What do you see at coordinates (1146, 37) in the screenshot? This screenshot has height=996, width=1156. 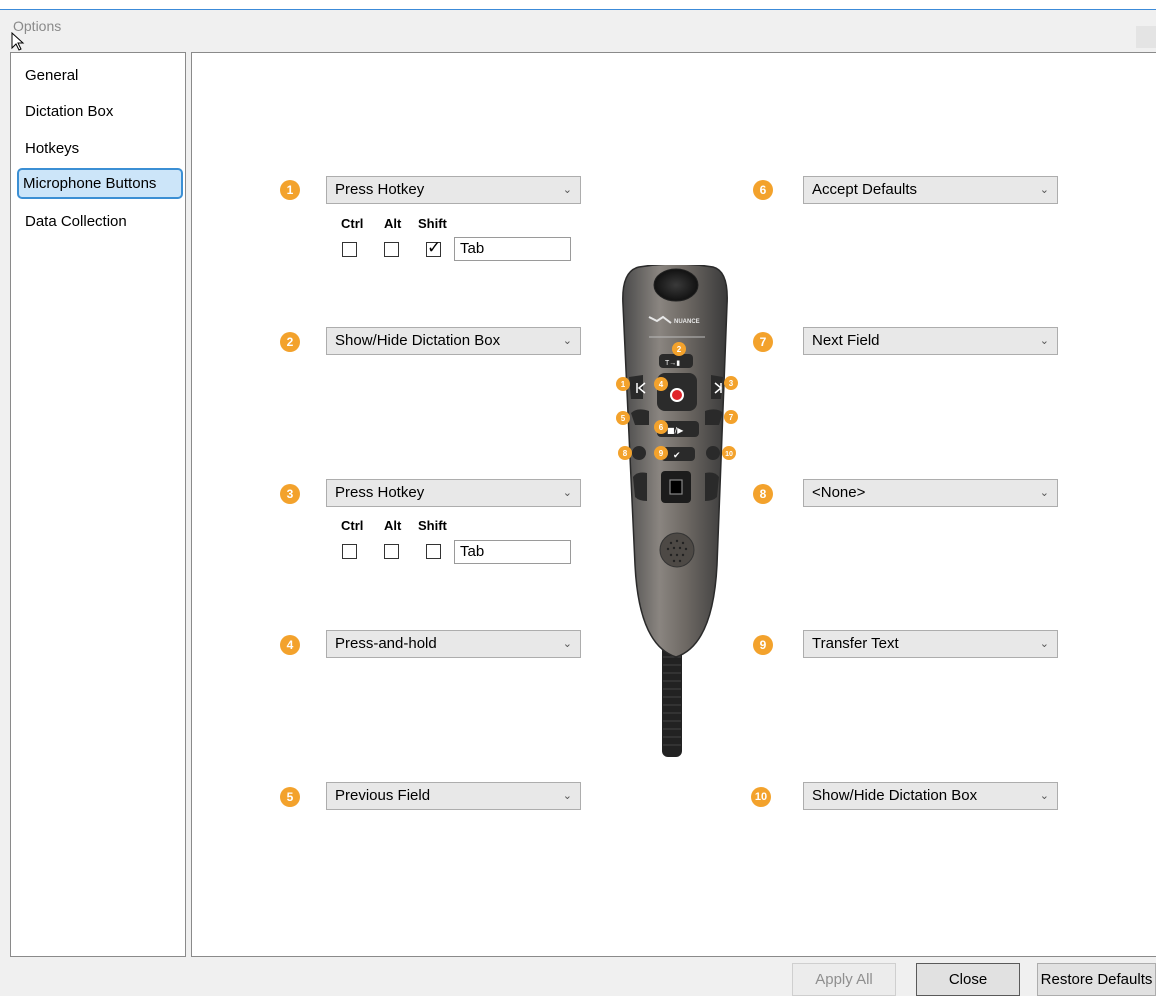 I see `window-close-button` at bounding box center [1146, 37].